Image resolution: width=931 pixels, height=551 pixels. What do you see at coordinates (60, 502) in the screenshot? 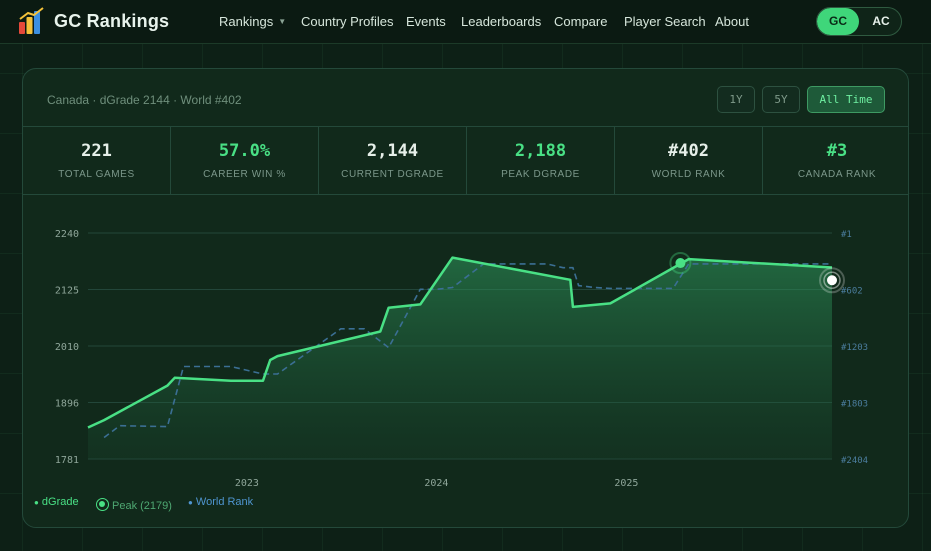
I see `legend-dgrade-label: dGrade` at bounding box center [60, 502].